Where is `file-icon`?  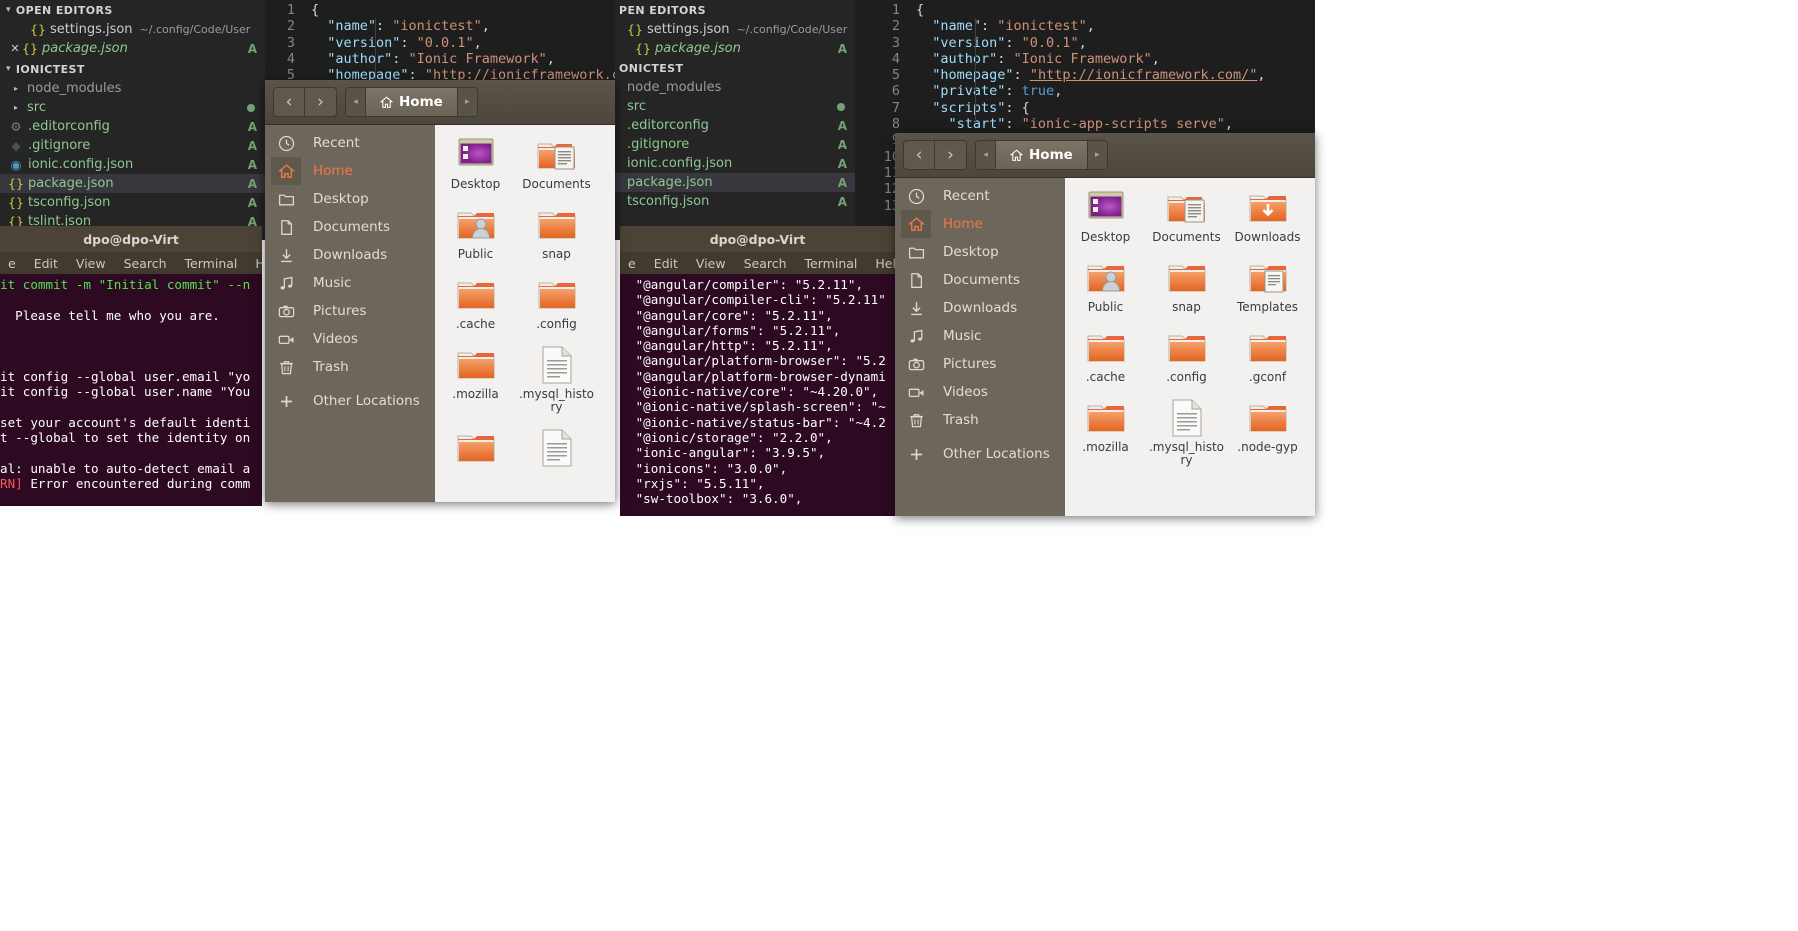
file-icon is located at coordinates (476, 448).